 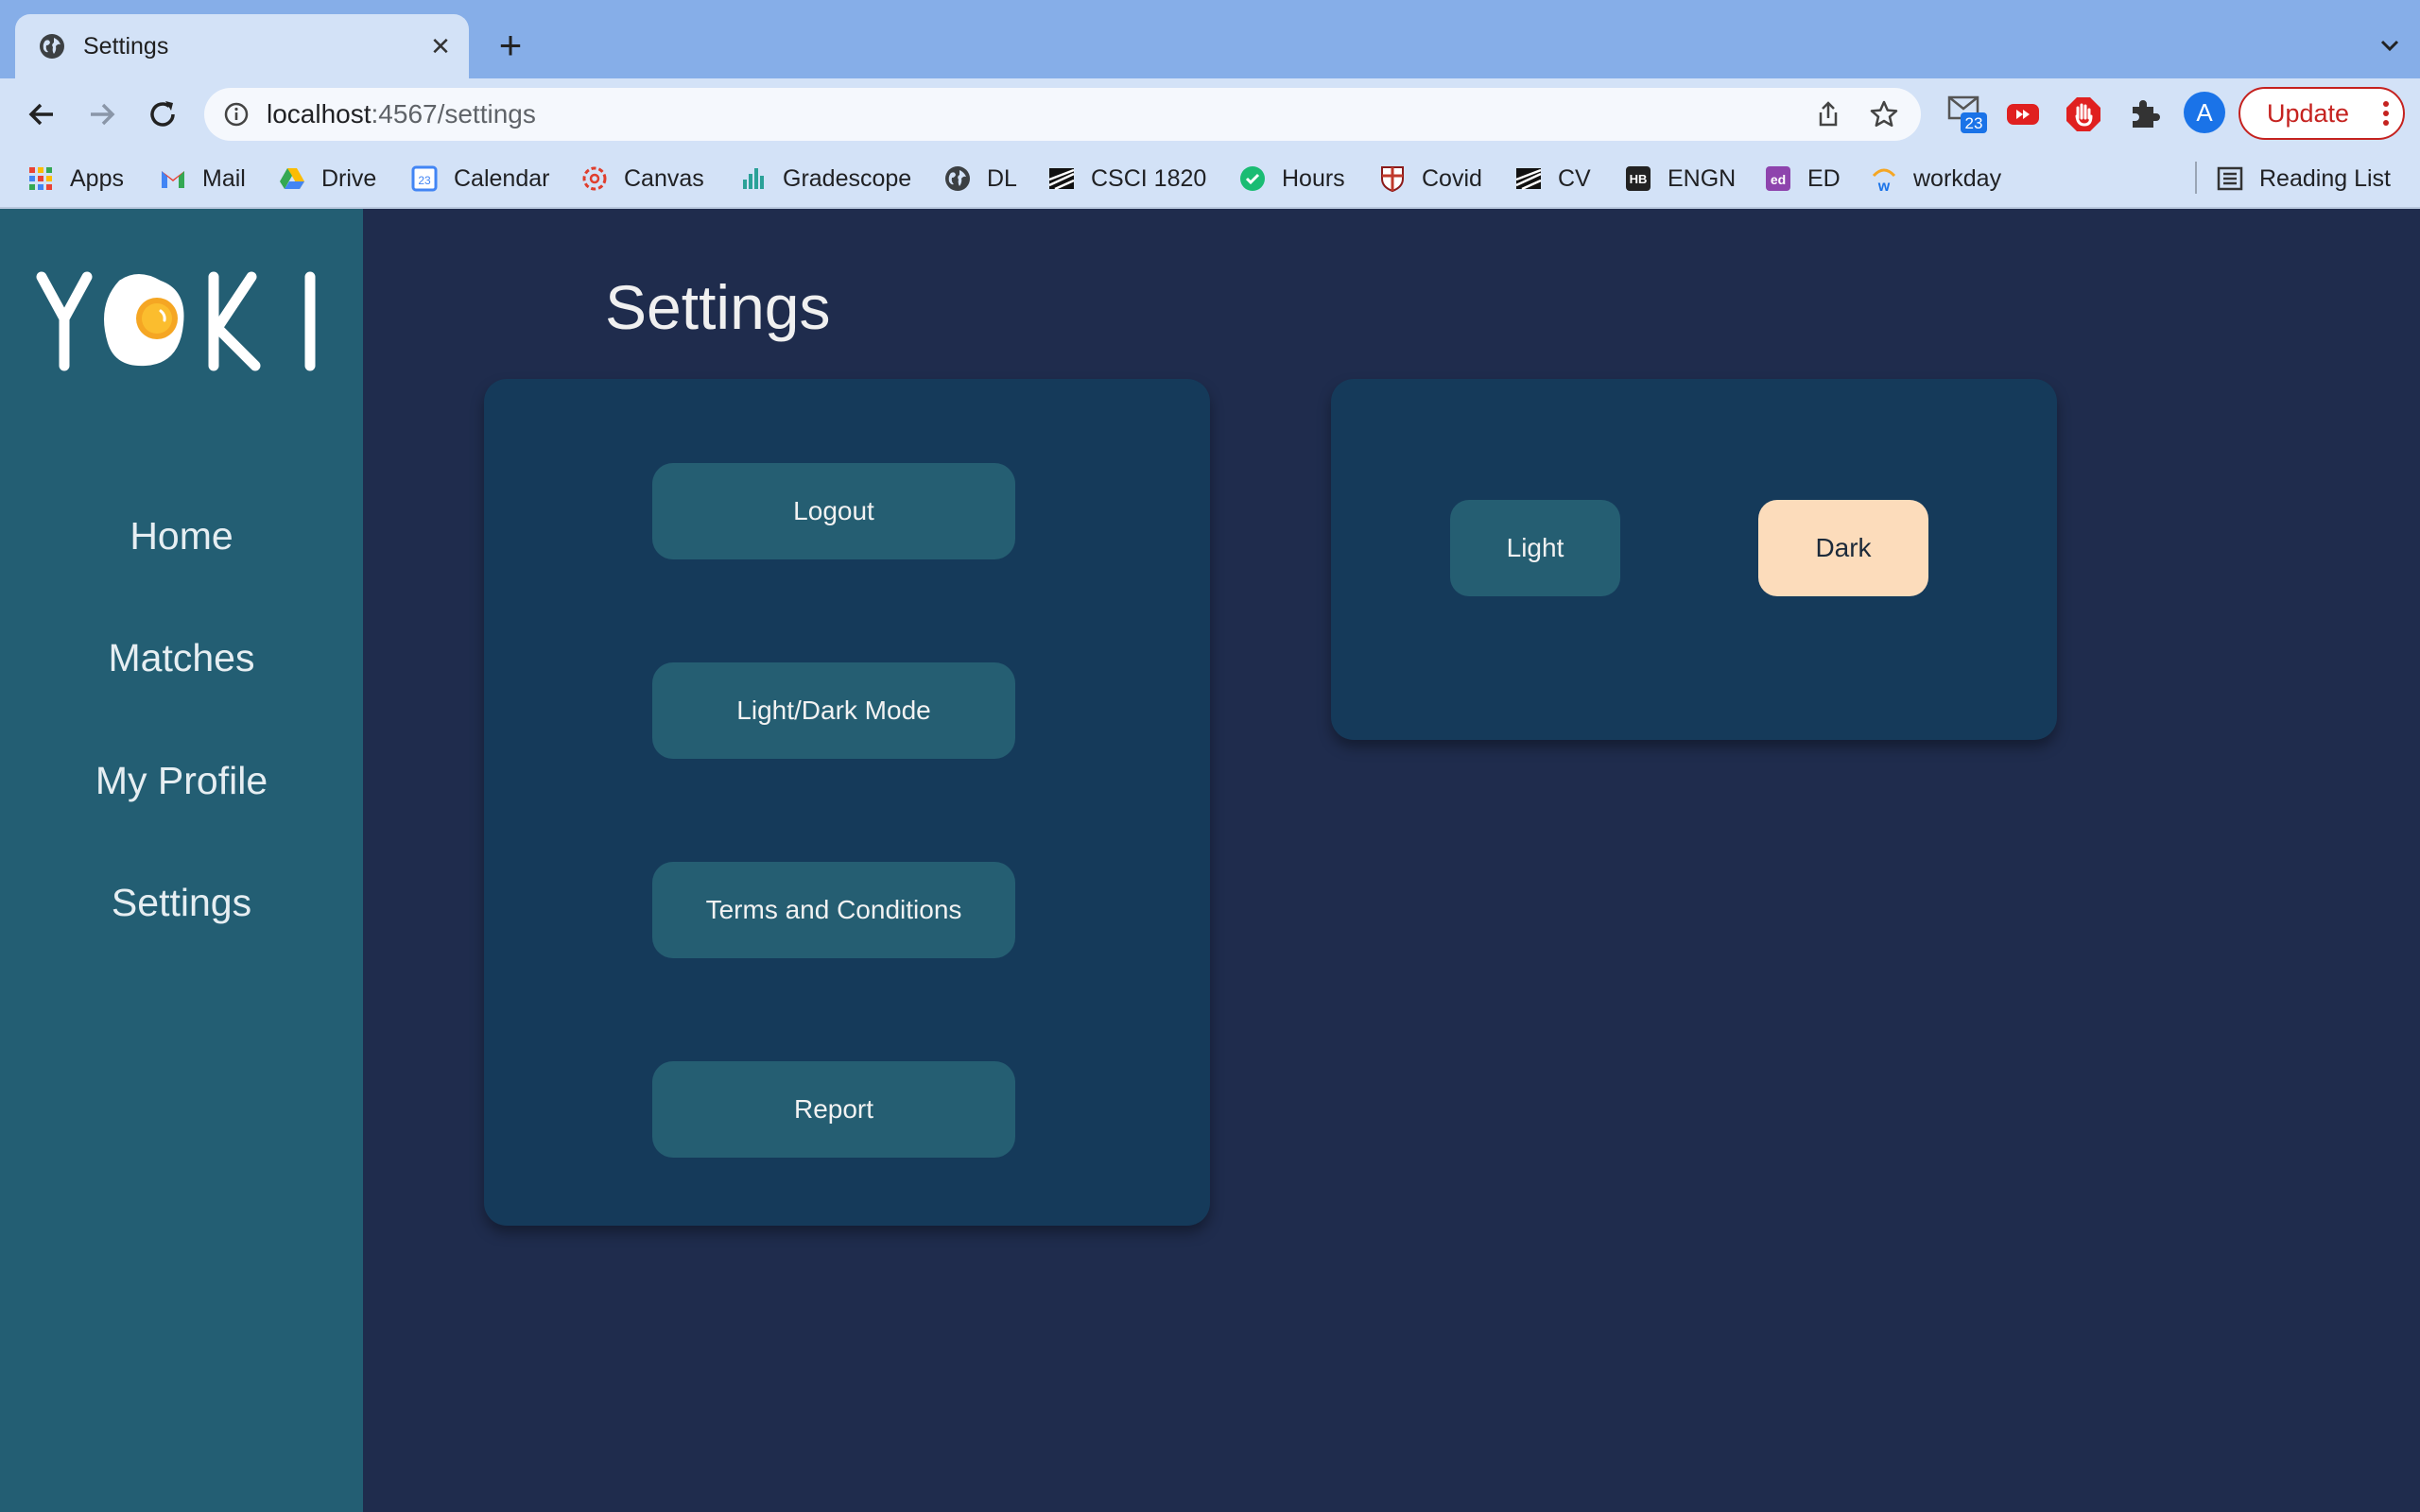 What do you see at coordinates (2230, 178) in the screenshot?
I see `reading-list-icon` at bounding box center [2230, 178].